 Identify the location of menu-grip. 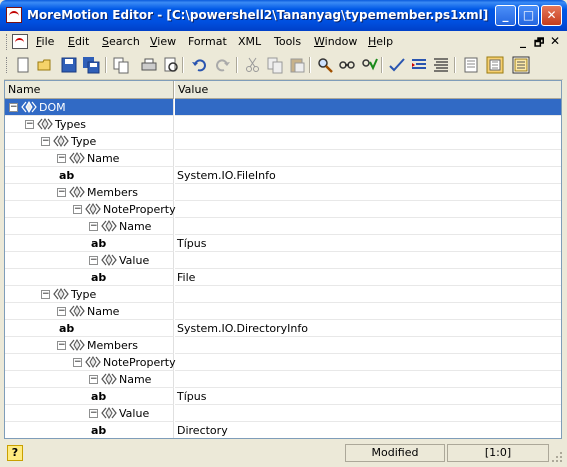
(8, 42).